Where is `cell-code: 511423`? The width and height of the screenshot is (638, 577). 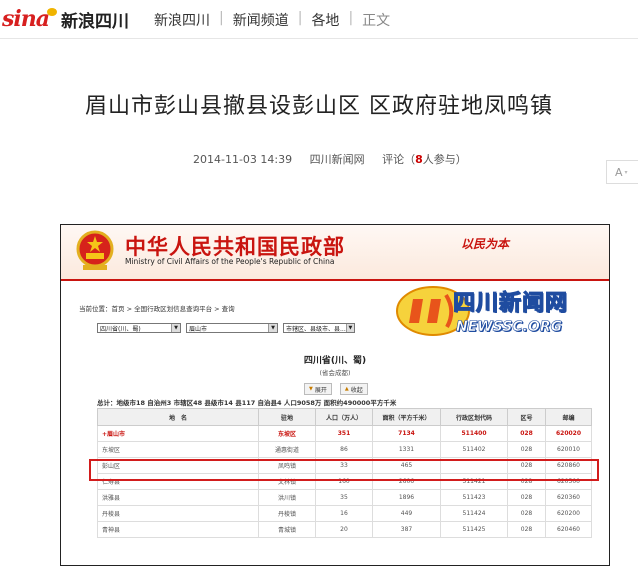
cell-code: 511423 is located at coordinates (474, 497).